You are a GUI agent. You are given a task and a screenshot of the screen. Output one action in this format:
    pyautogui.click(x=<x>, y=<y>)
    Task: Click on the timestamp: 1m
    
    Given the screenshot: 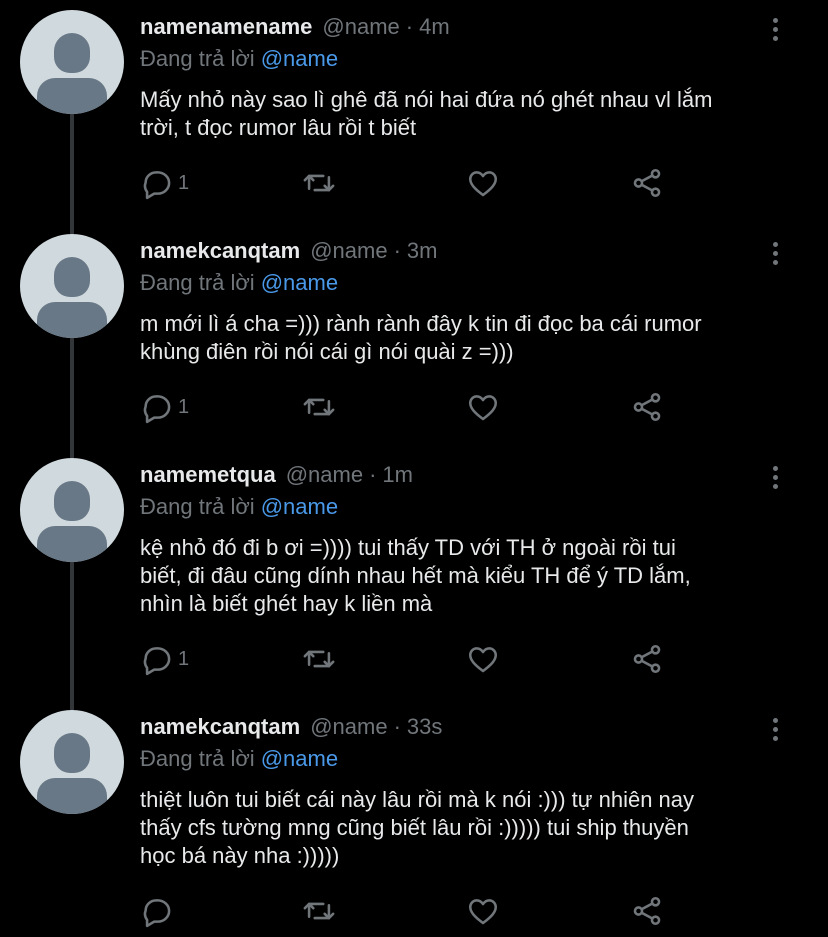 What is the action you would take?
    pyautogui.click(x=397, y=475)
    